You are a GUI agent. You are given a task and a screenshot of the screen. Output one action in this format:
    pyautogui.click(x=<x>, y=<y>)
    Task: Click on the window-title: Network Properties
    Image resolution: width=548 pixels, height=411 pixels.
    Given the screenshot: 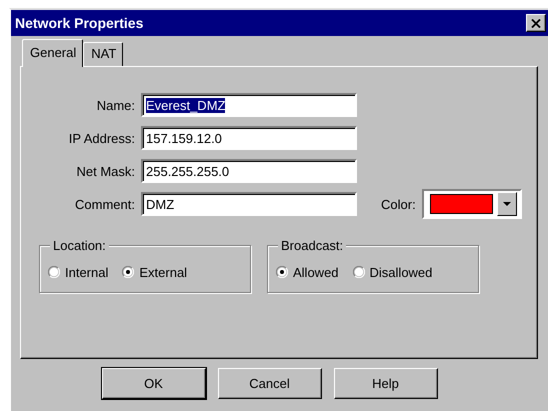 What is the action you would take?
    pyautogui.click(x=79, y=23)
    